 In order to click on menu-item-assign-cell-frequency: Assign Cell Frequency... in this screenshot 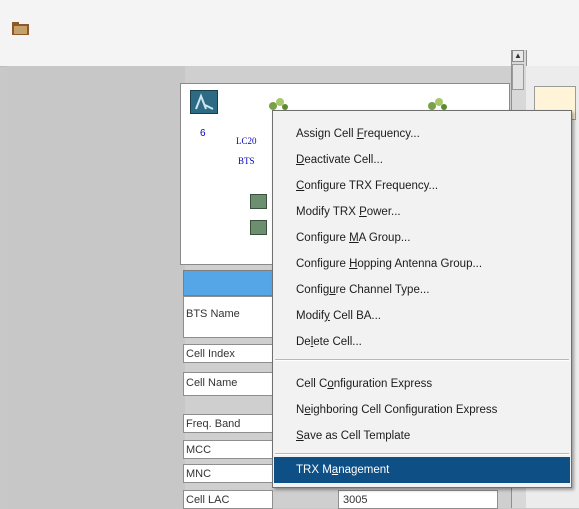, I will do `click(422, 134)`.